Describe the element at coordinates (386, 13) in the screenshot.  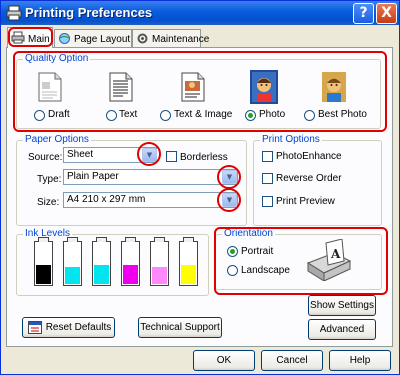
I see `title-close-button: X` at that location.